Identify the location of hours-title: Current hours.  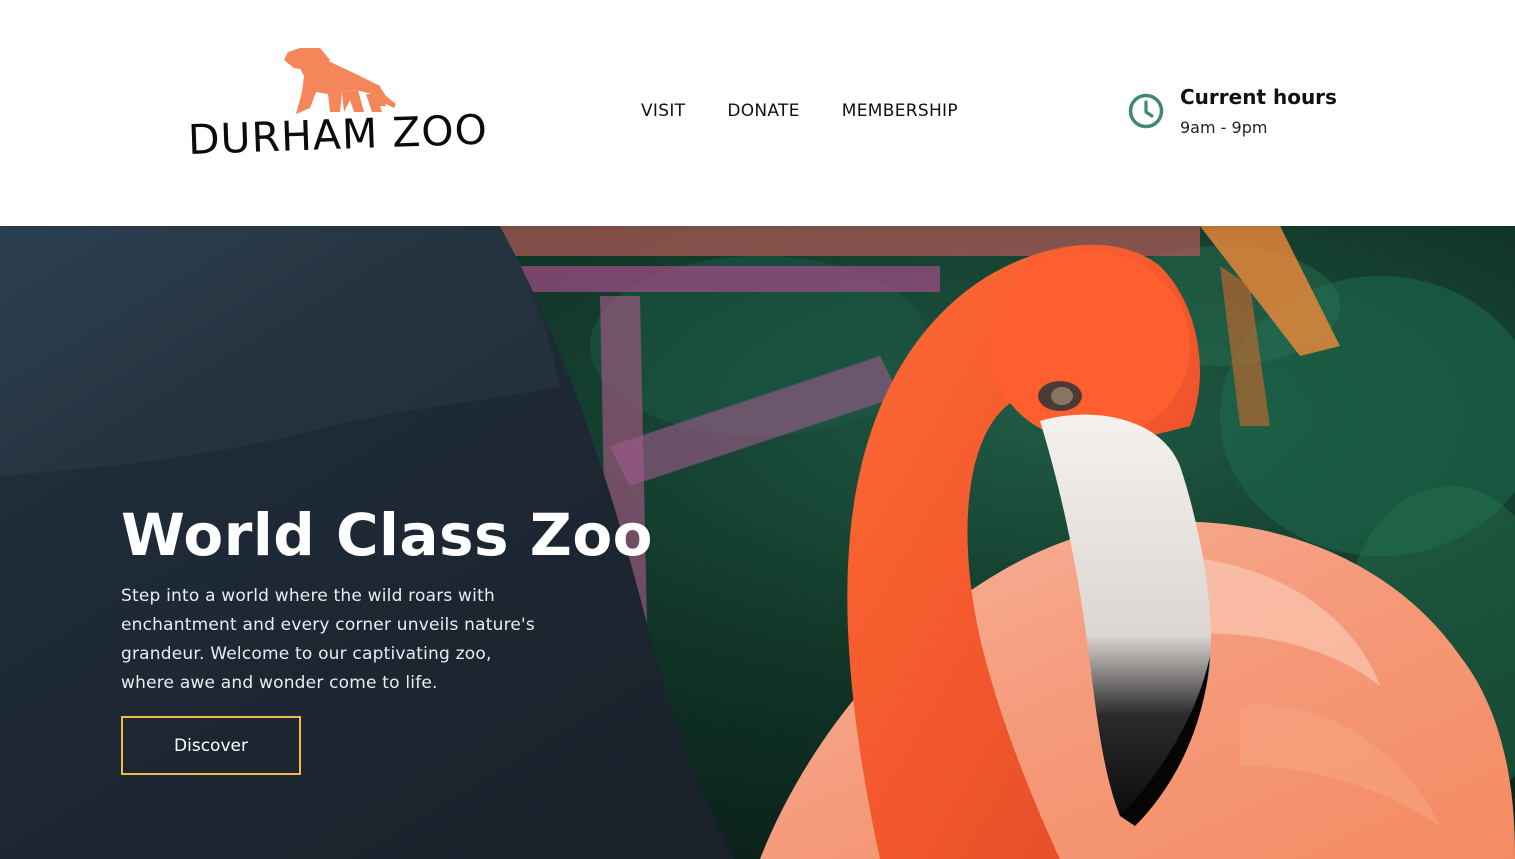
(1258, 97).